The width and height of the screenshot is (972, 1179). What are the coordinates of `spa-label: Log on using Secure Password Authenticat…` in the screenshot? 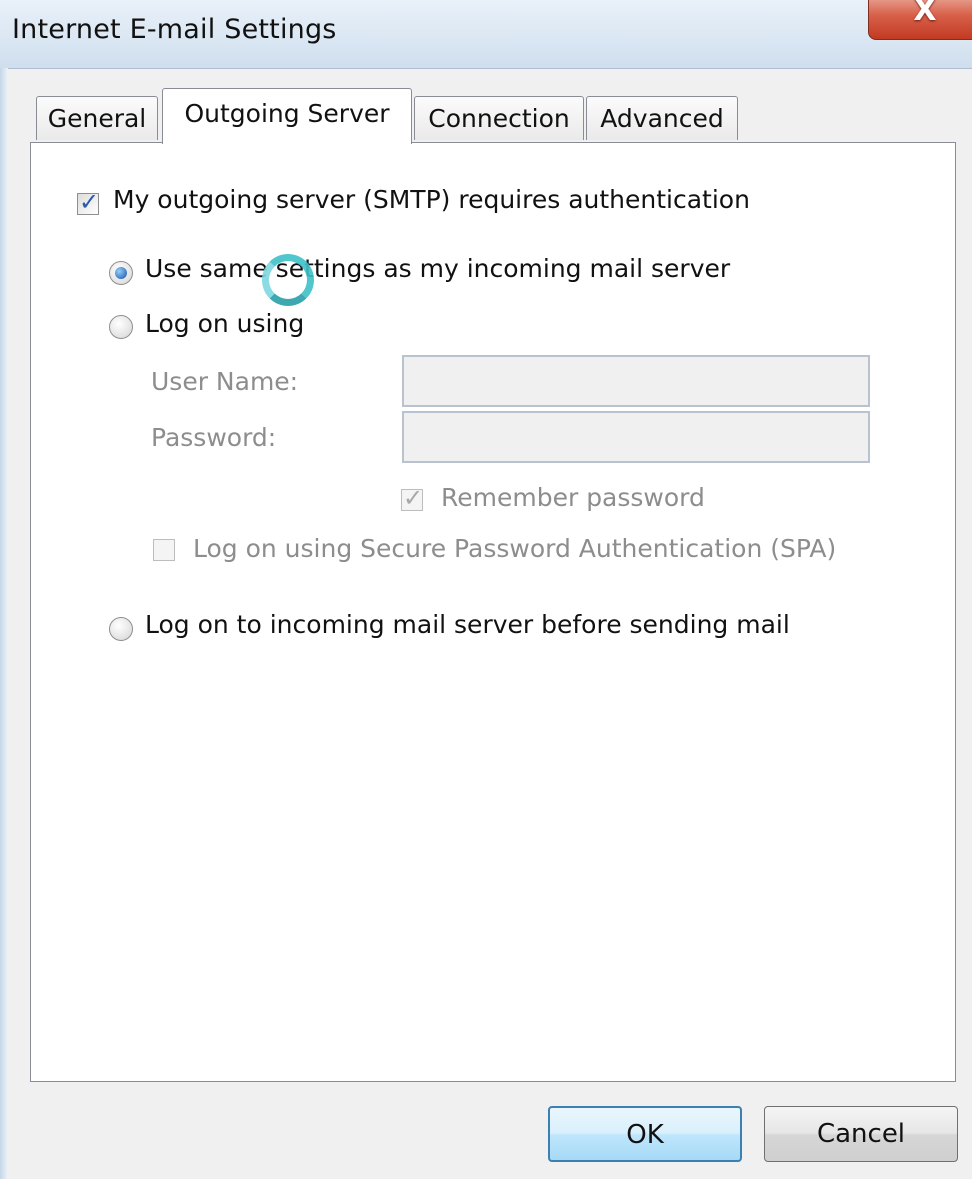 It's located at (515, 548).